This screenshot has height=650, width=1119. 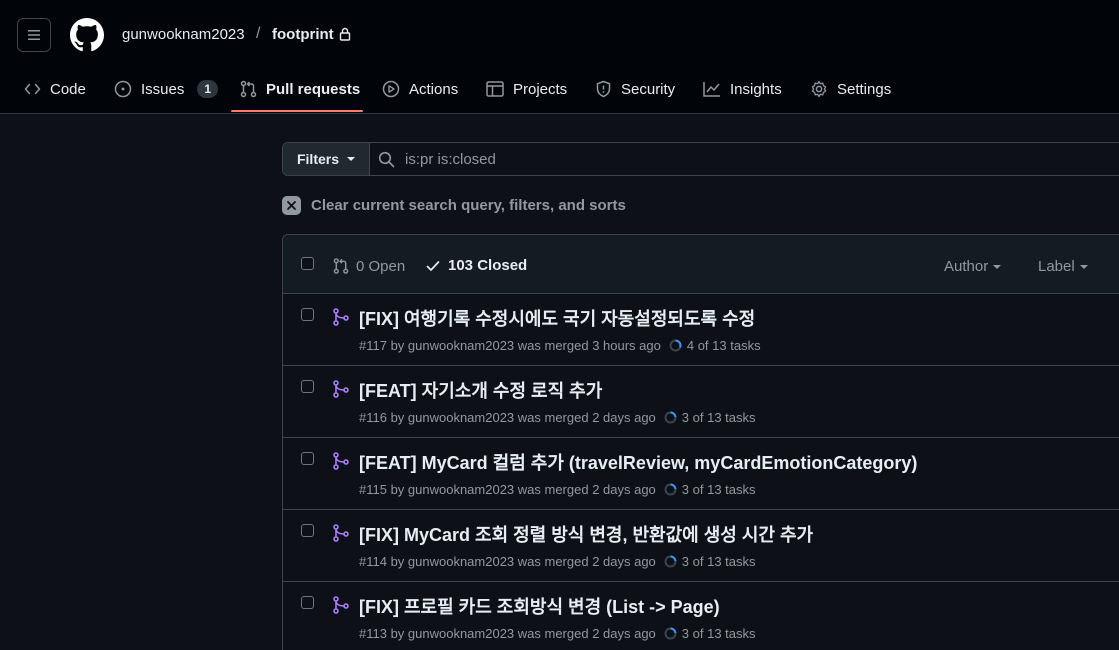 I want to click on pr-title-link: [FIX] MyCard 조회 정렬 방식 변경, 반환값에 생성 시간 추가, so click(x=586, y=534).